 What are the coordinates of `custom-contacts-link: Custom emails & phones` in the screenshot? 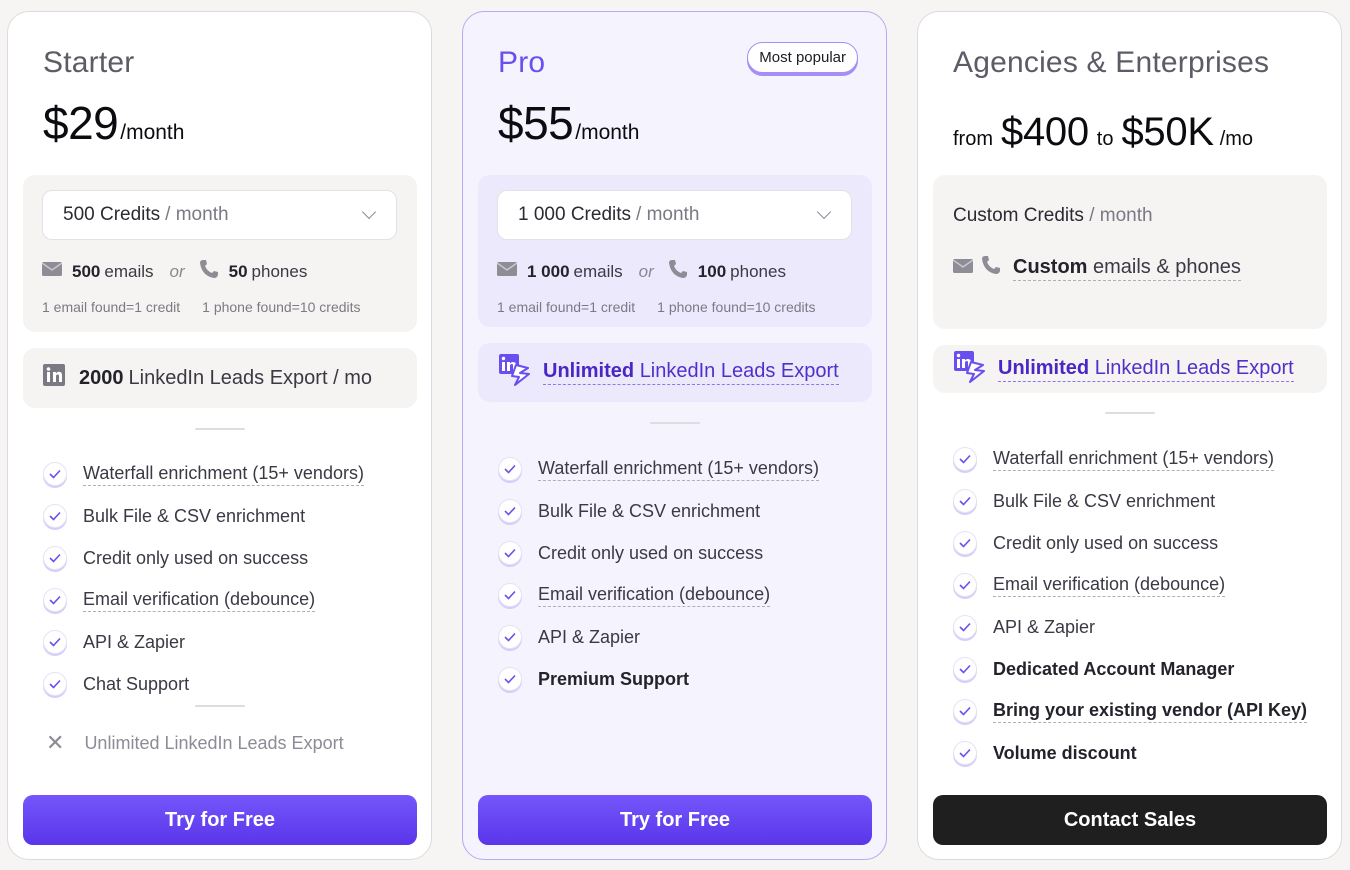 It's located at (1127, 268).